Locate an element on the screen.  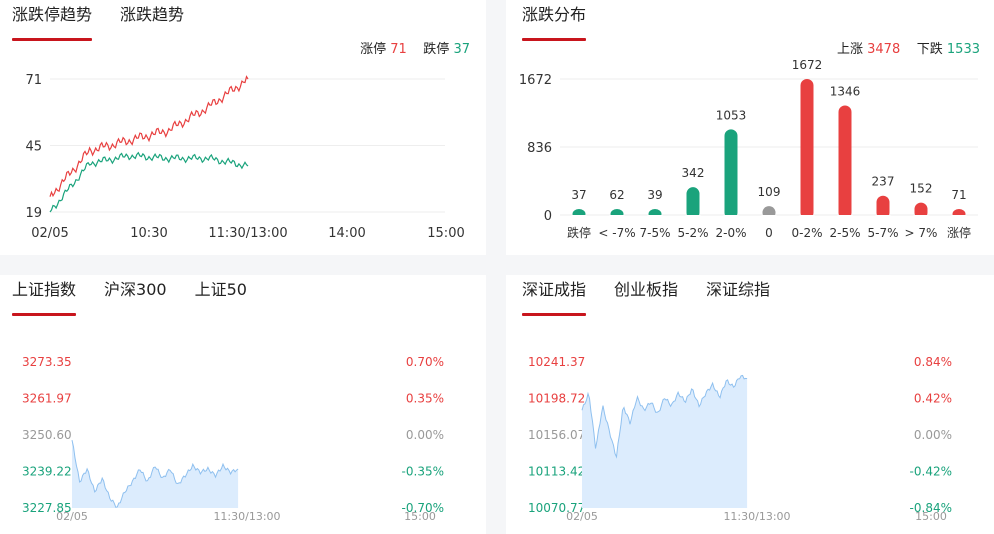
bar-value-label: 152 is located at coordinates (921, 189).